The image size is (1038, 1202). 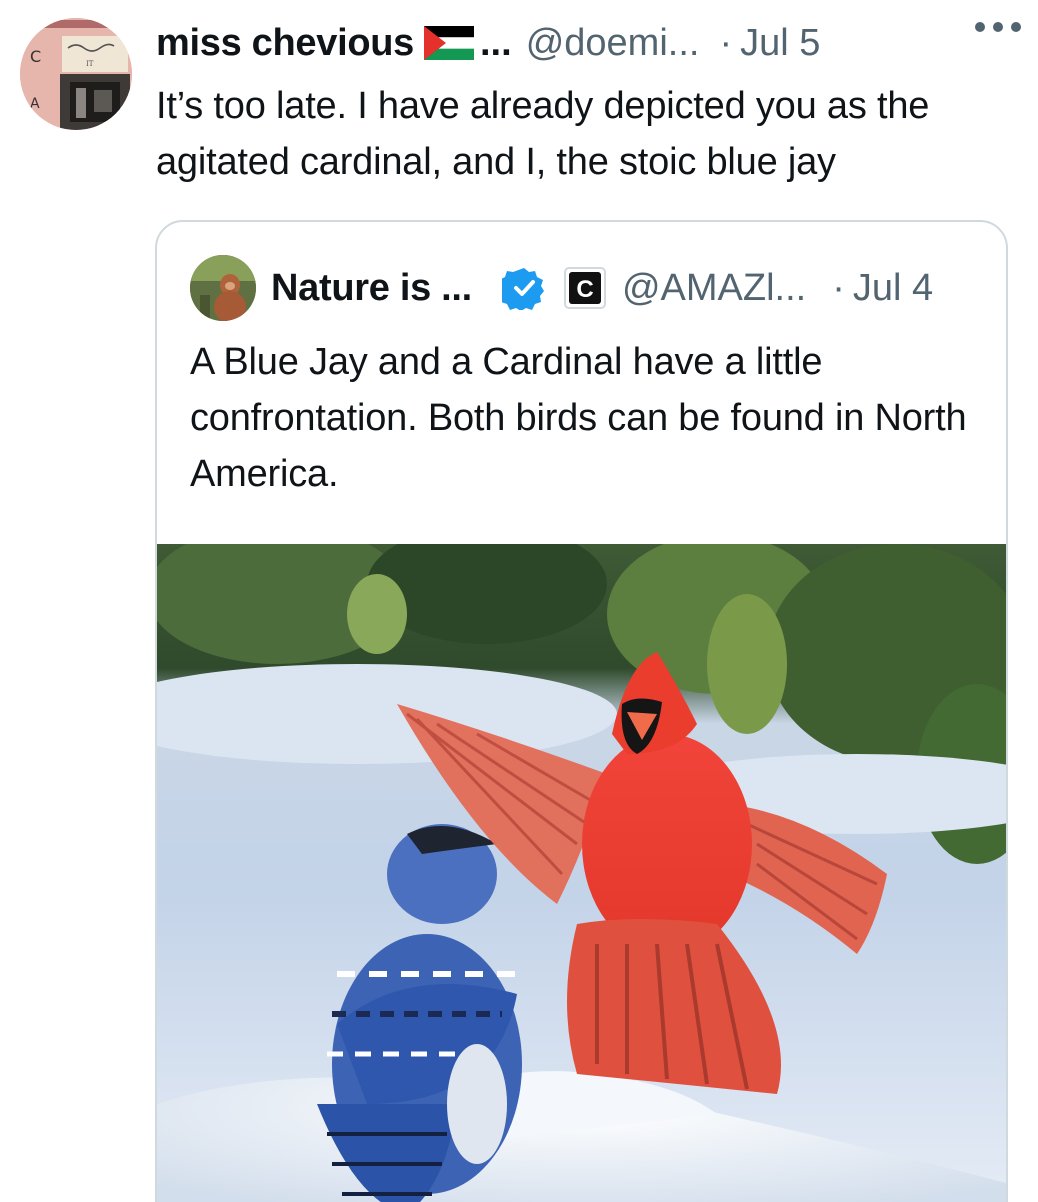 I want to click on svg-text: IT, so click(x=90, y=64).